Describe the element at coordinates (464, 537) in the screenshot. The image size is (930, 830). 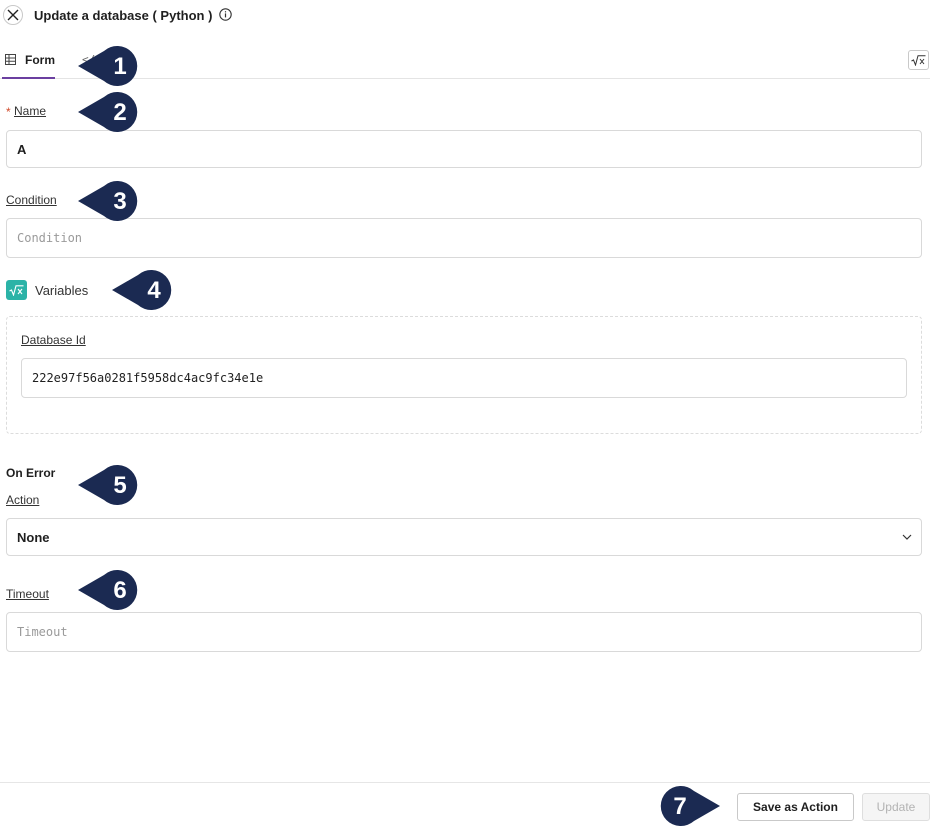
I see `action-select: None` at that location.